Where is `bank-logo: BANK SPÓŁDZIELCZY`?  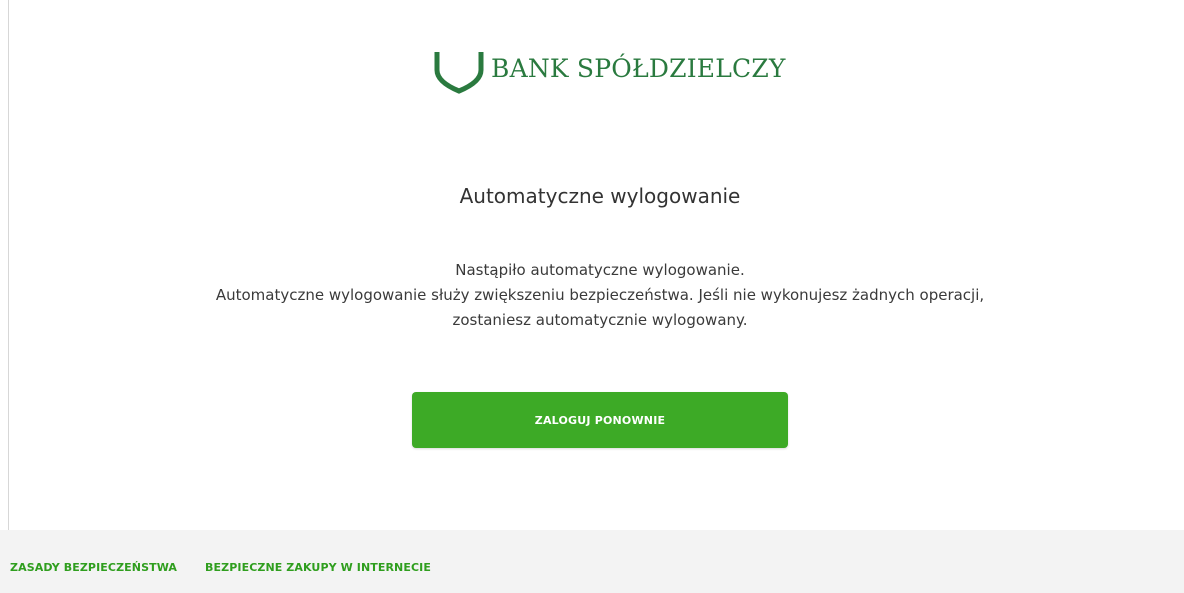
bank-logo: BANK SPÓŁDZIELCZY is located at coordinates (609, 71).